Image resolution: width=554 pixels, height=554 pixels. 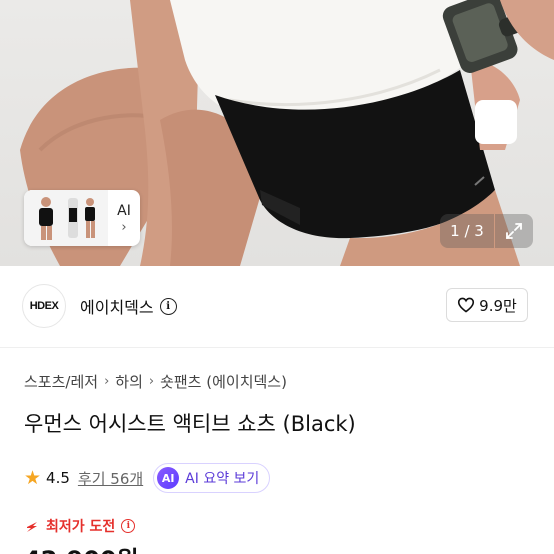 I want to click on expand-icon, so click(x=514, y=231).